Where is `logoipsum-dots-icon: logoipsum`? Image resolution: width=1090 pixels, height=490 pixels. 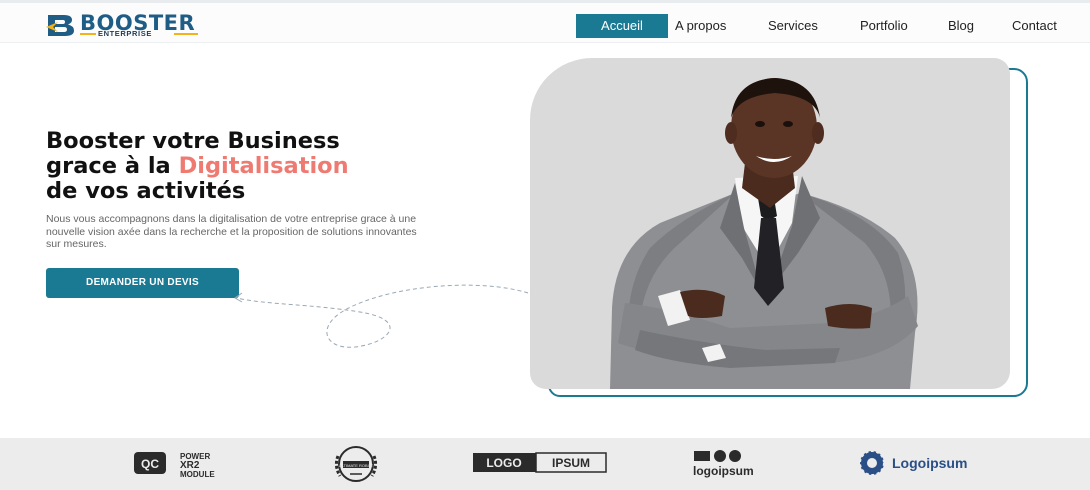 logoipsum-dots-icon: logoipsum is located at coordinates (723, 464).